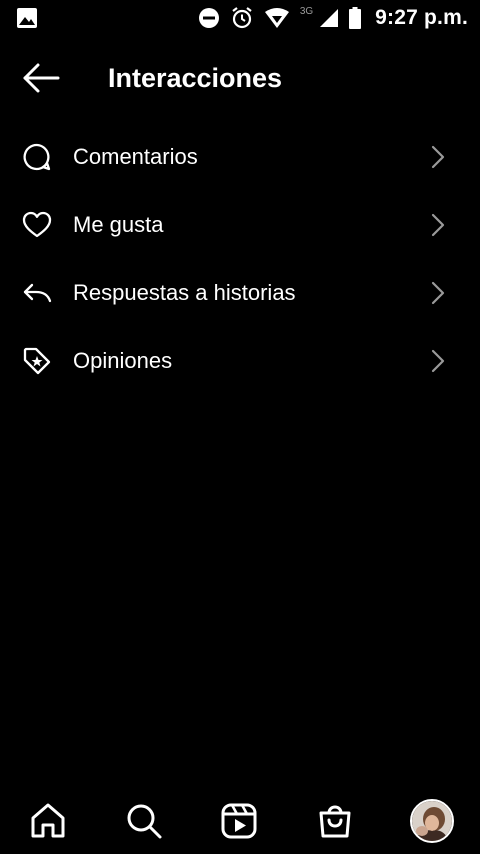 Image resolution: width=480 pixels, height=854 pixels. Describe the element at coordinates (306, 11) in the screenshot. I see `network-type: 3G` at that location.